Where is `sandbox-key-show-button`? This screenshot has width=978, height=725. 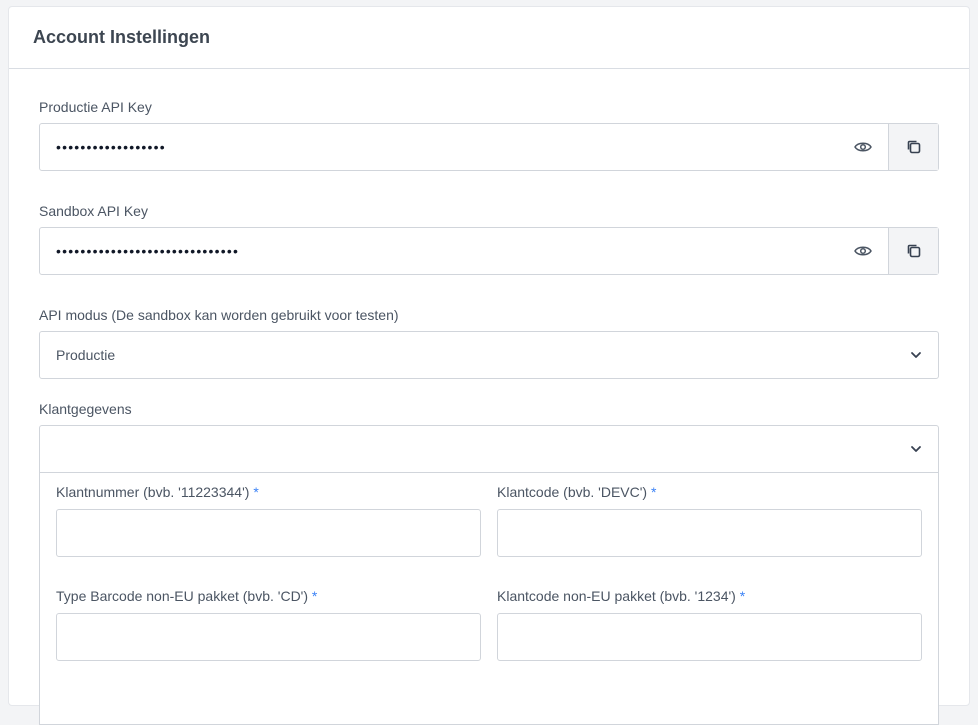 sandbox-key-show-button is located at coordinates (863, 251).